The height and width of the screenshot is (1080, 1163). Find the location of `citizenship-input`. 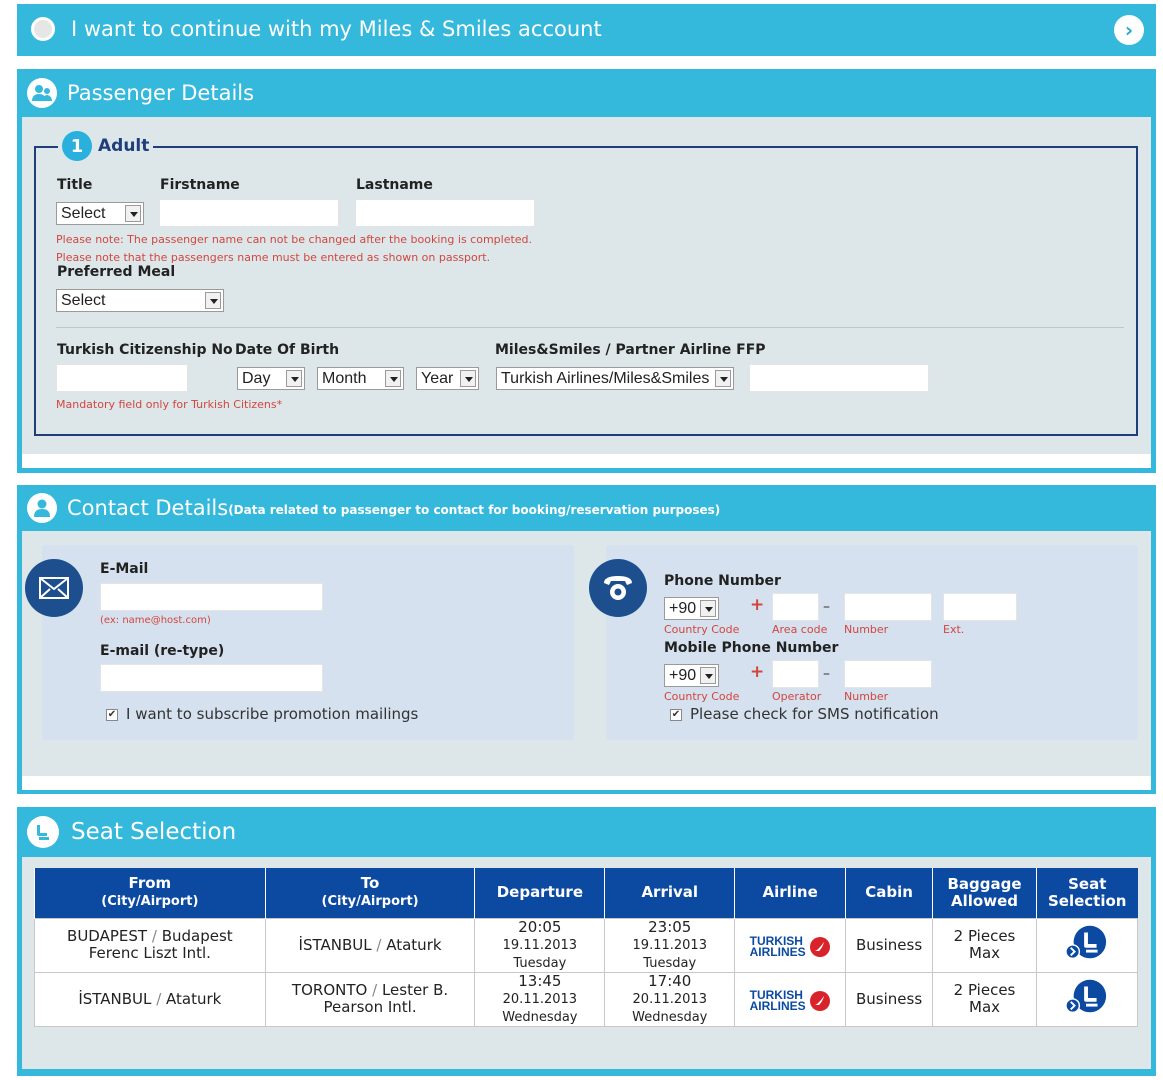

citizenship-input is located at coordinates (122, 378).